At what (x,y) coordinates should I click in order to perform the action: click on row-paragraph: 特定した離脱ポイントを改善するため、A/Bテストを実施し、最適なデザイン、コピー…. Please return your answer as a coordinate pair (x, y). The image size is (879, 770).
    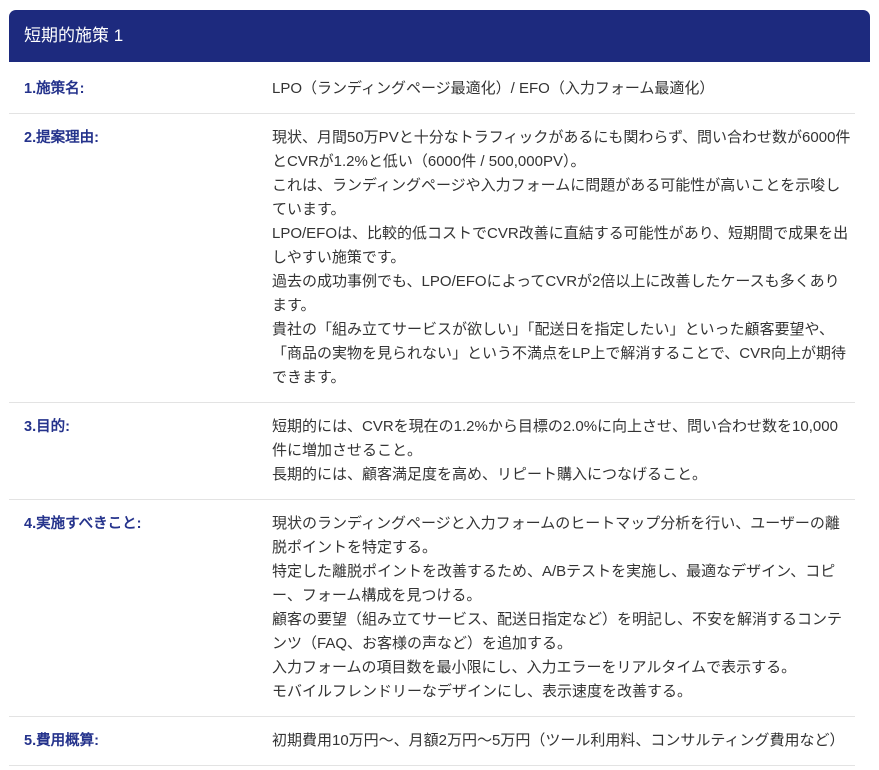
    Looking at the image, I should click on (554, 583).